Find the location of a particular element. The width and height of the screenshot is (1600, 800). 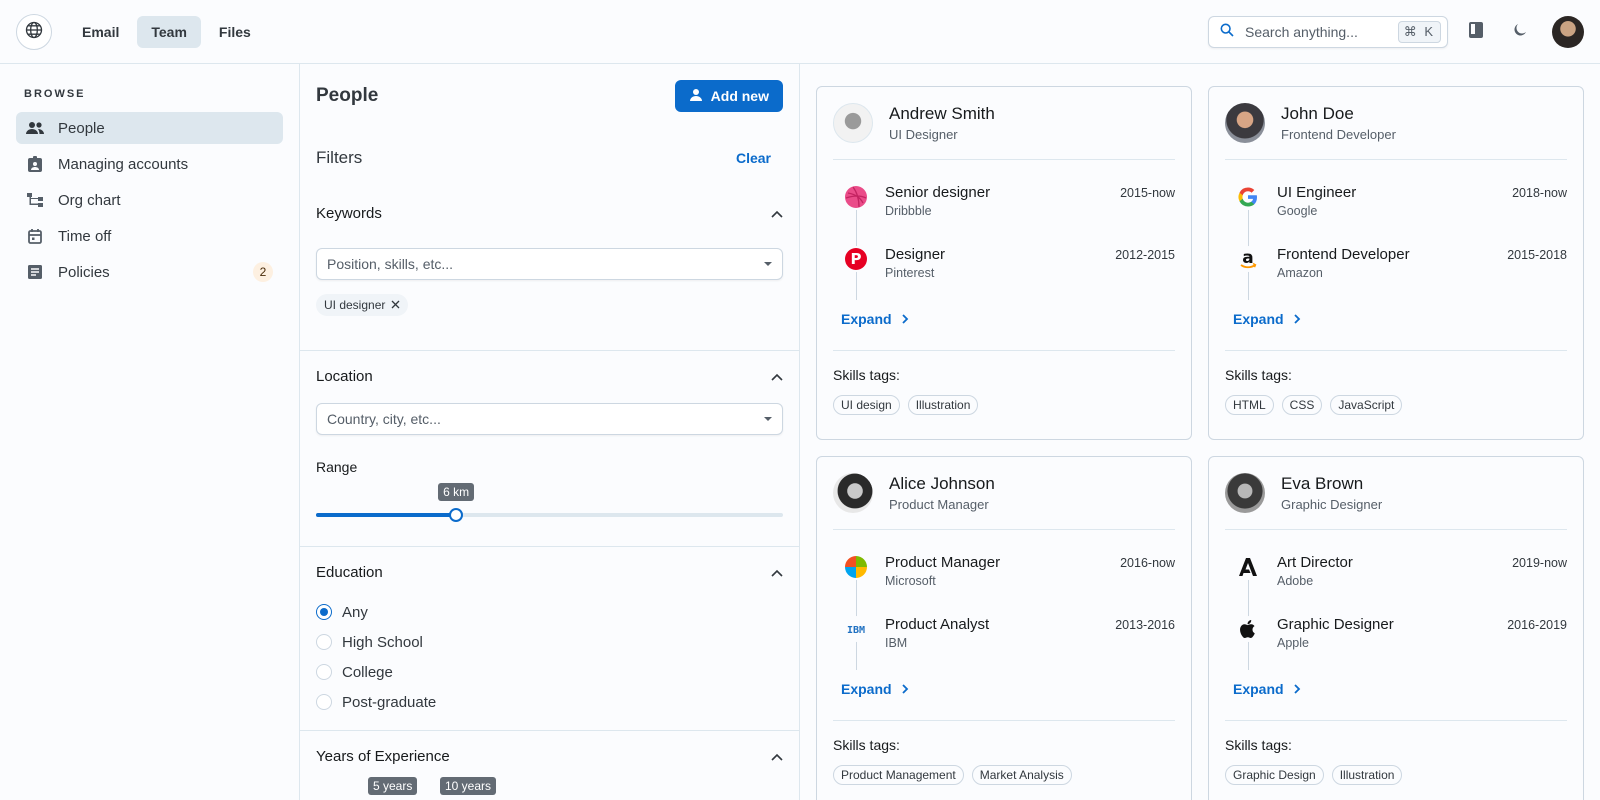

sidebar-item-label: People is located at coordinates (81, 128).